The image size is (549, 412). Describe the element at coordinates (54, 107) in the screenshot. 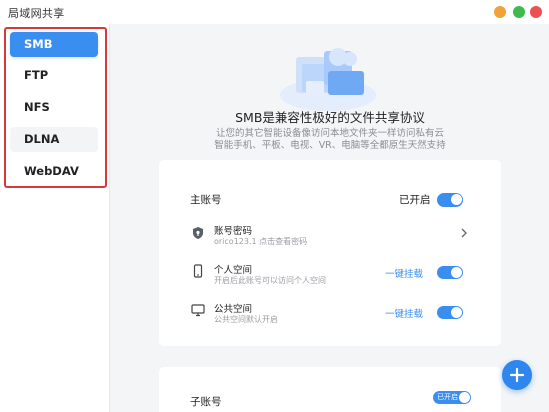

I see `sidebar-item-nfs: NFS` at that location.